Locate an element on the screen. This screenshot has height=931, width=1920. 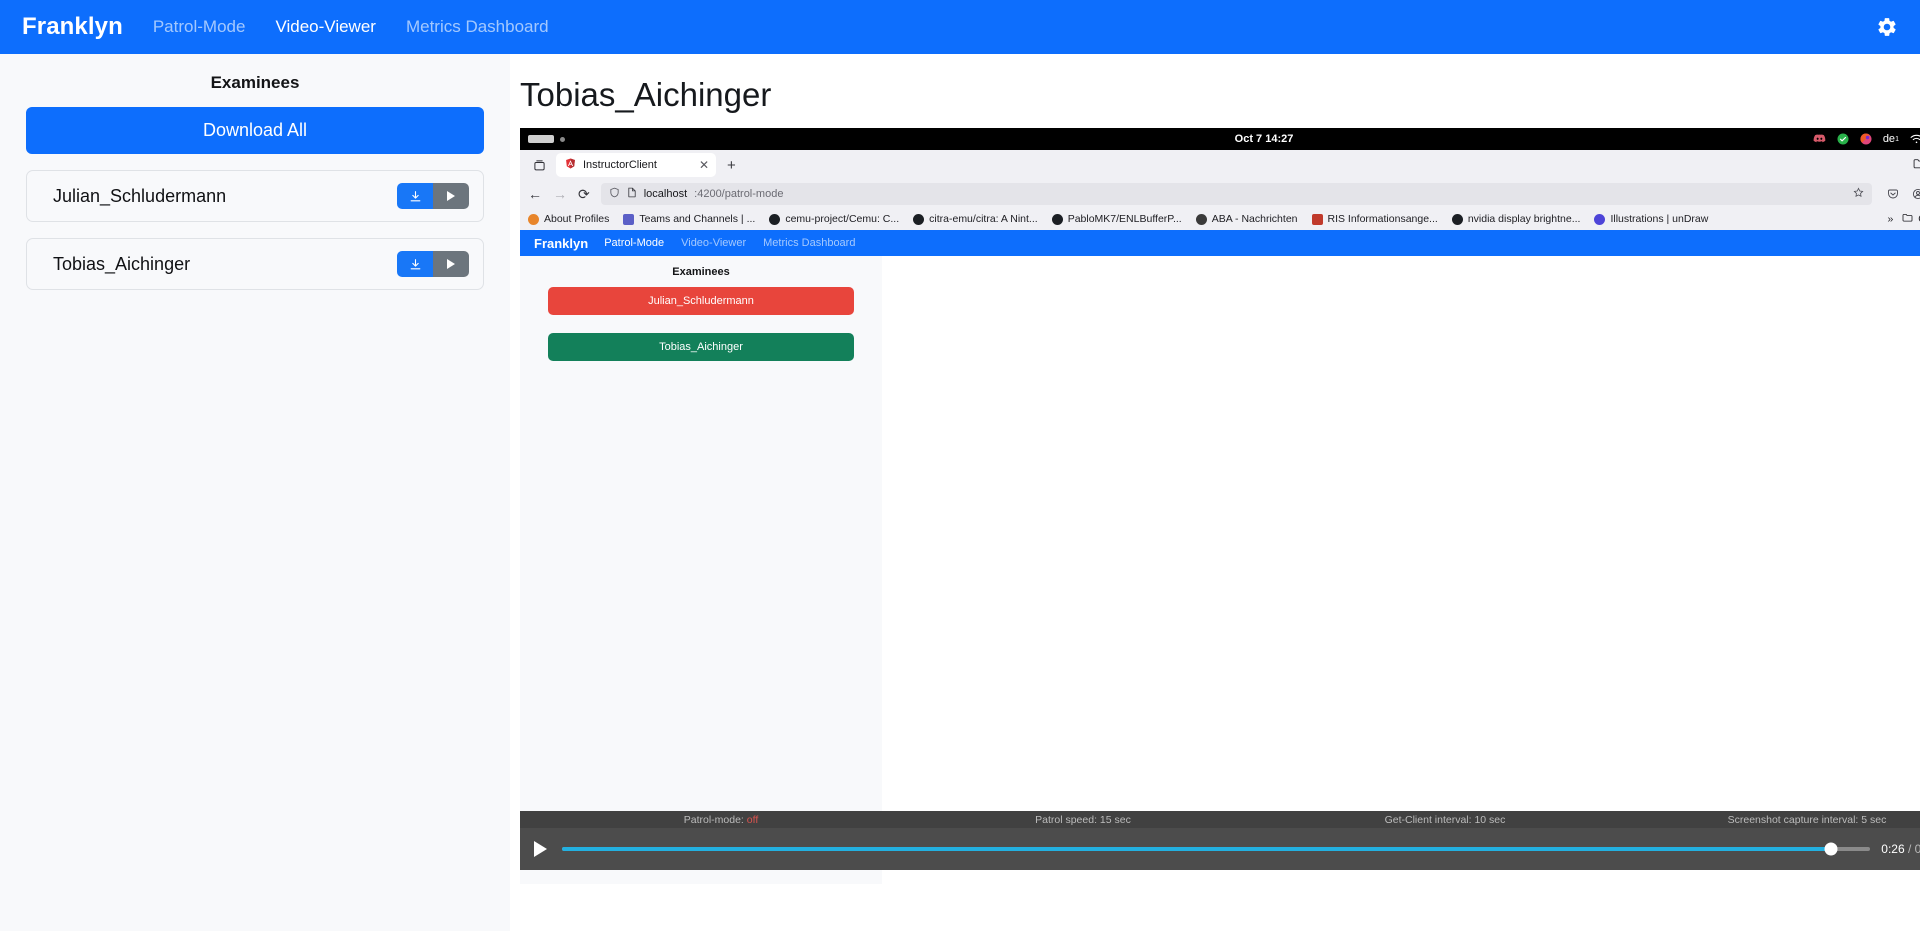
shield-icon is located at coordinates (614, 194).